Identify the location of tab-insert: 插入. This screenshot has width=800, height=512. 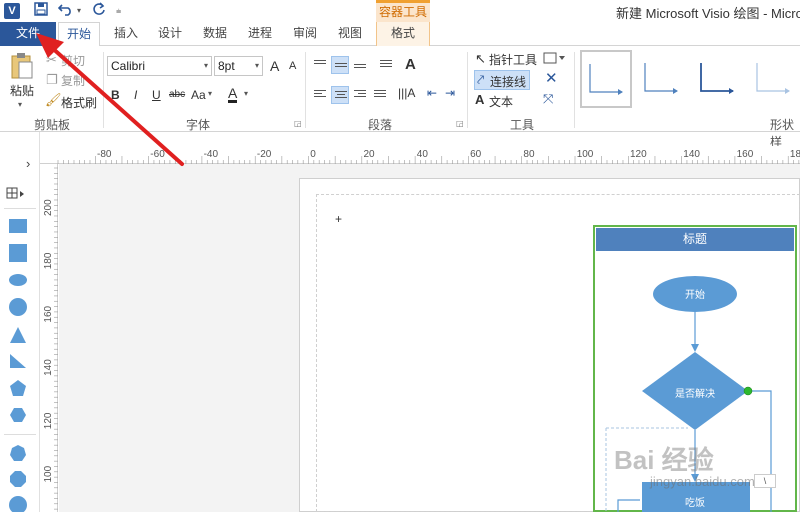
(126, 34).